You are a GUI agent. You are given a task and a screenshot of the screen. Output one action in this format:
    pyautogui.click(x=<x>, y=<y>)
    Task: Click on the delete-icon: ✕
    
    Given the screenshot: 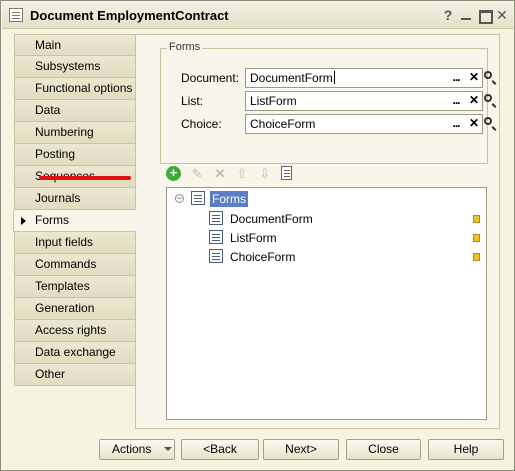 What is the action you would take?
    pyautogui.click(x=220, y=174)
    